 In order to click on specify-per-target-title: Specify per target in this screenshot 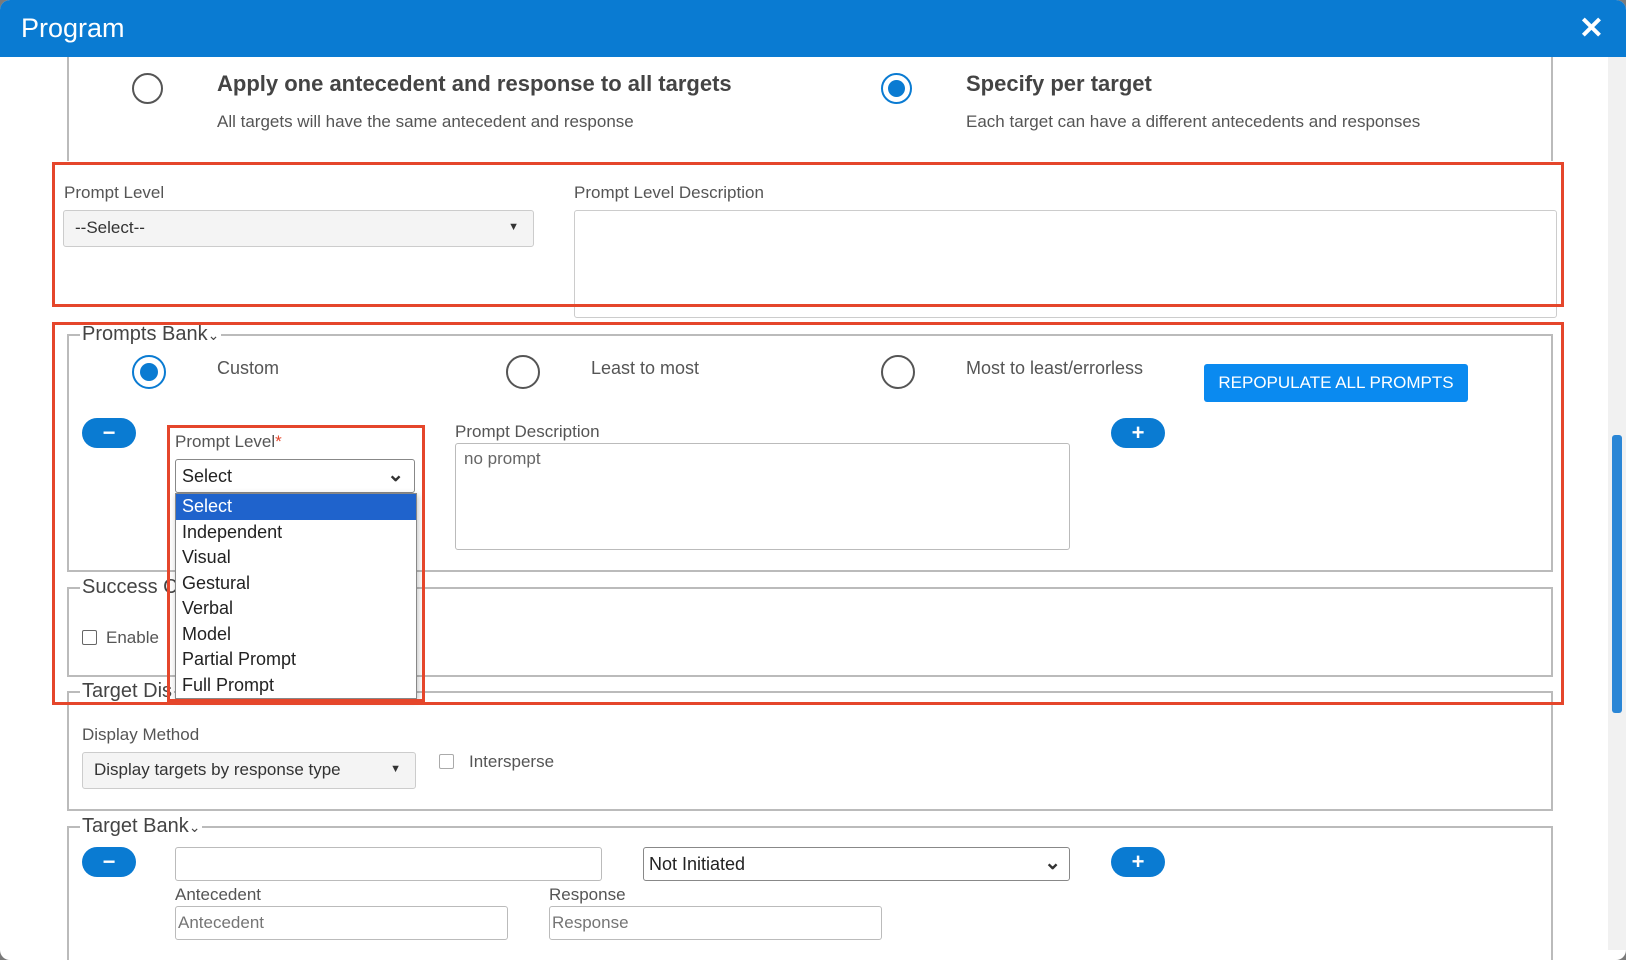, I will do `click(1059, 83)`.